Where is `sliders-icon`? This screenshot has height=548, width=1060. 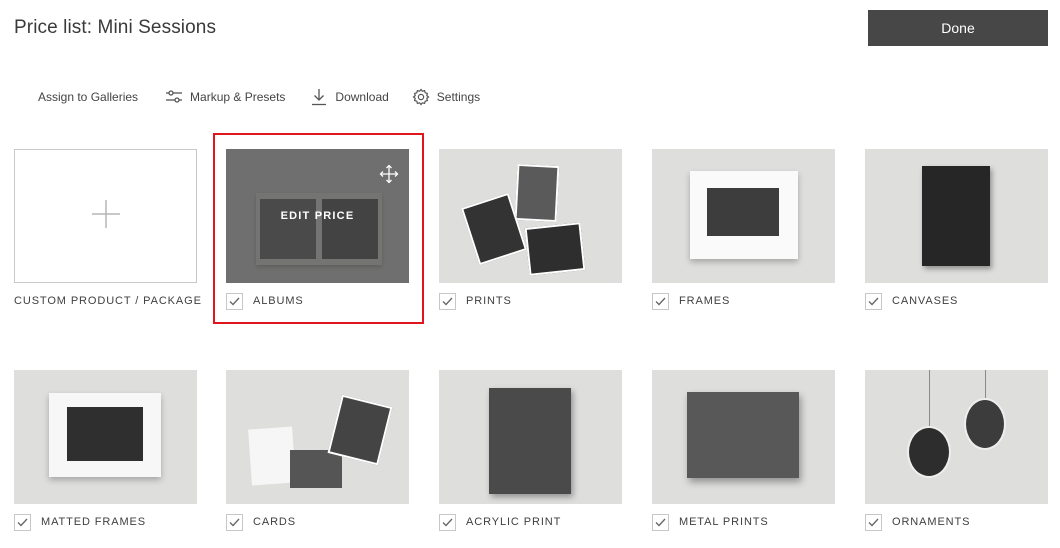
sliders-icon is located at coordinates (174, 97).